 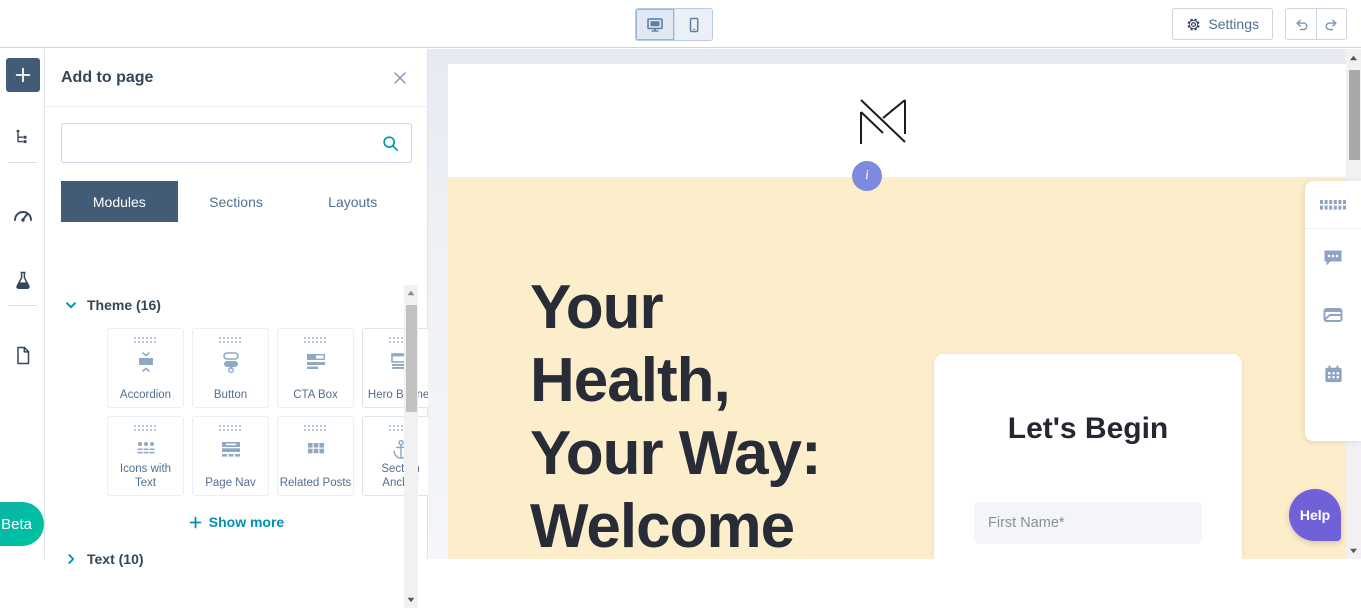 I want to click on desktop-icon, so click(x=655, y=25).